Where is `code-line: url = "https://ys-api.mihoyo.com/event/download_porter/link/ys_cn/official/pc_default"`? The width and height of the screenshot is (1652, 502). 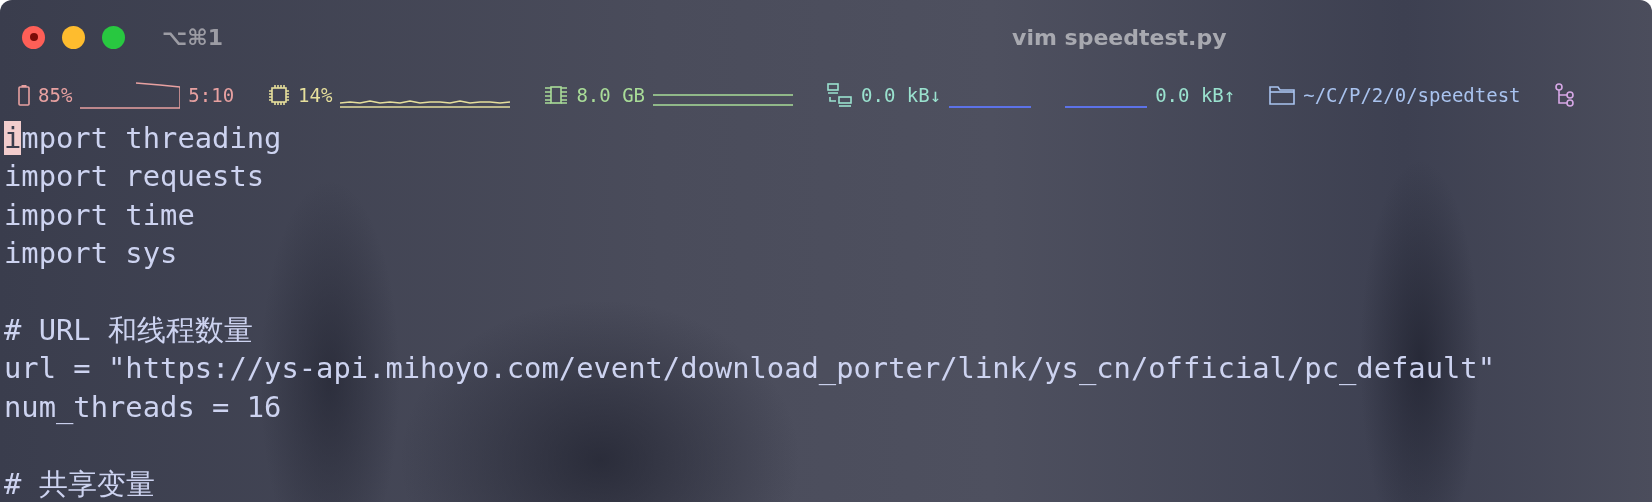
code-line: url = "https://ys-api.mihoyo.com/event/download_porter/link/ys_cn/official/pc_default" is located at coordinates (749, 369).